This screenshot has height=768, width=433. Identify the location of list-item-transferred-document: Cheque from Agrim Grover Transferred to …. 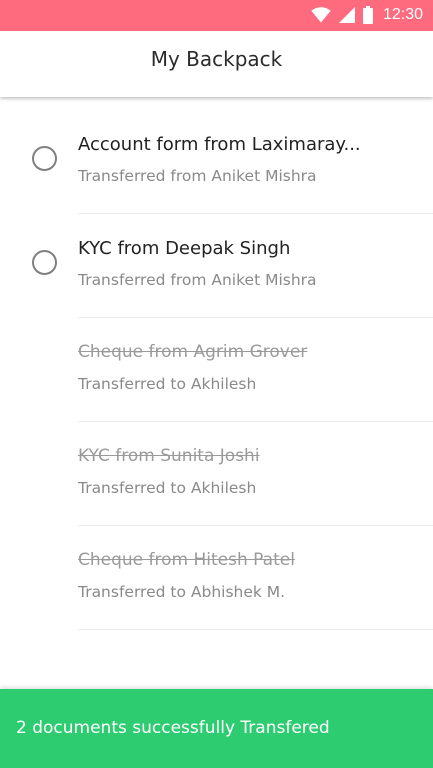
(216, 370).